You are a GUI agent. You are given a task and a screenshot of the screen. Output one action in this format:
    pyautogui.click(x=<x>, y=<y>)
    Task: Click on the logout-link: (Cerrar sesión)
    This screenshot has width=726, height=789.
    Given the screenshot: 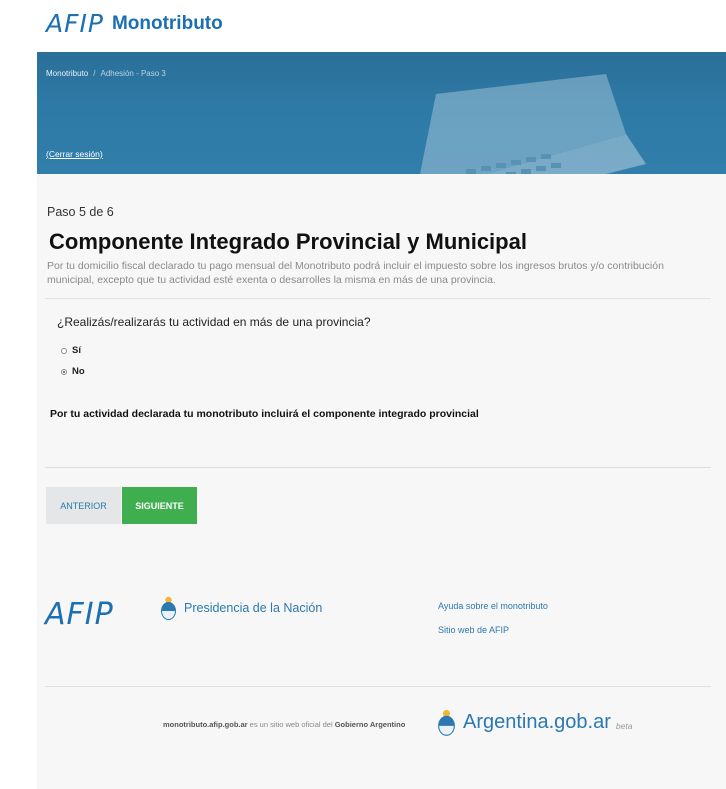 What is the action you would take?
    pyautogui.click(x=74, y=154)
    